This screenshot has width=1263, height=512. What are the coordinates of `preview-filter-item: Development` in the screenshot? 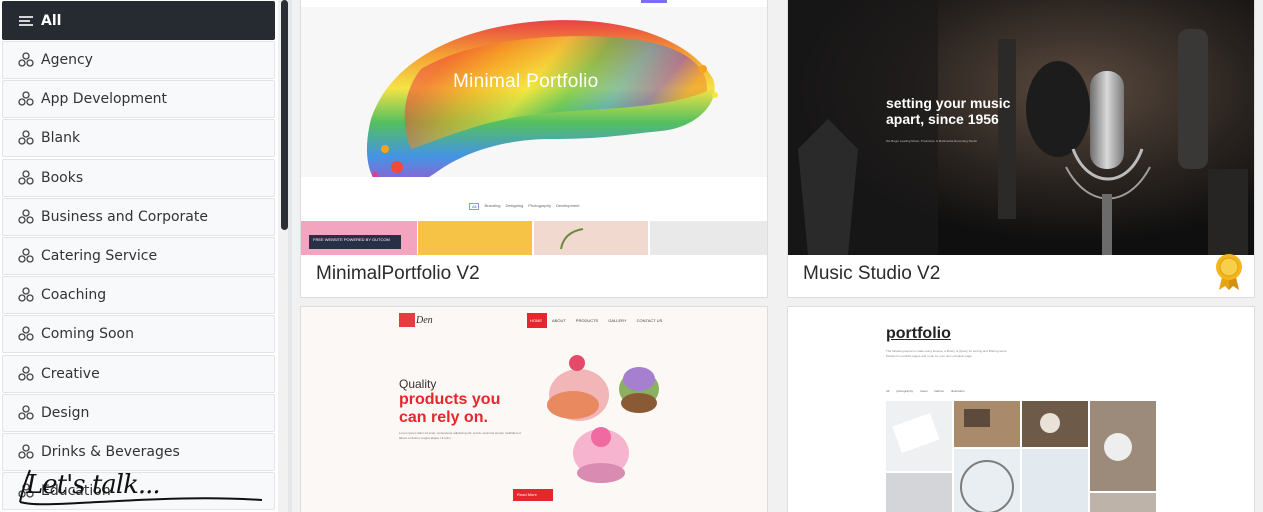 It's located at (567, 205).